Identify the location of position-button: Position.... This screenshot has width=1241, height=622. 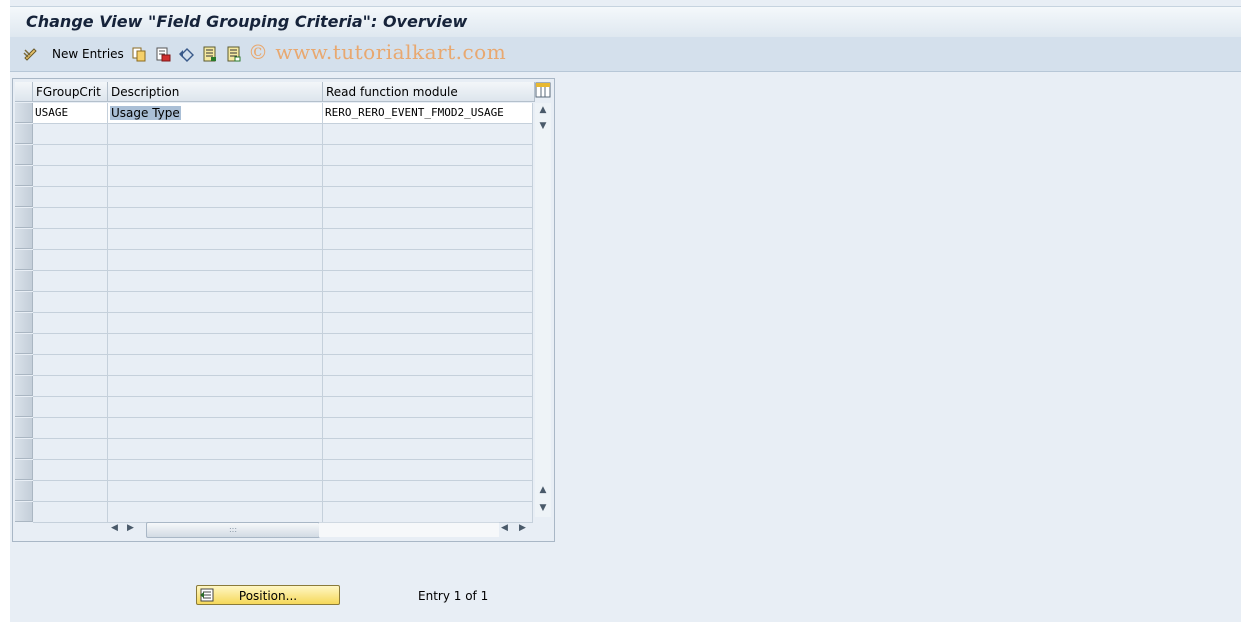
(268, 595).